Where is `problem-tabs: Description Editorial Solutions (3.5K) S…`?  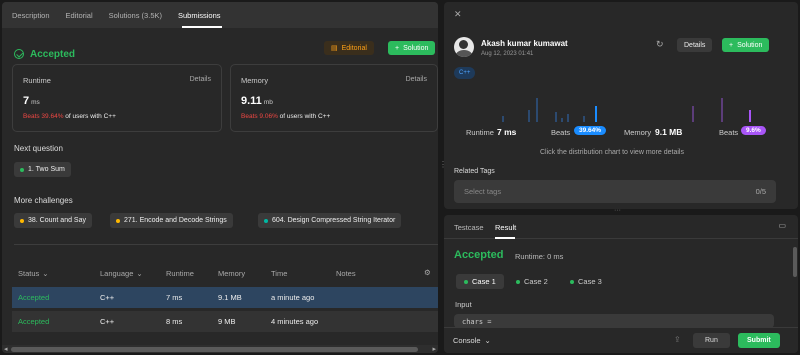 problem-tabs: Description Editorial Solutions (3.5K) S… is located at coordinates (220, 15).